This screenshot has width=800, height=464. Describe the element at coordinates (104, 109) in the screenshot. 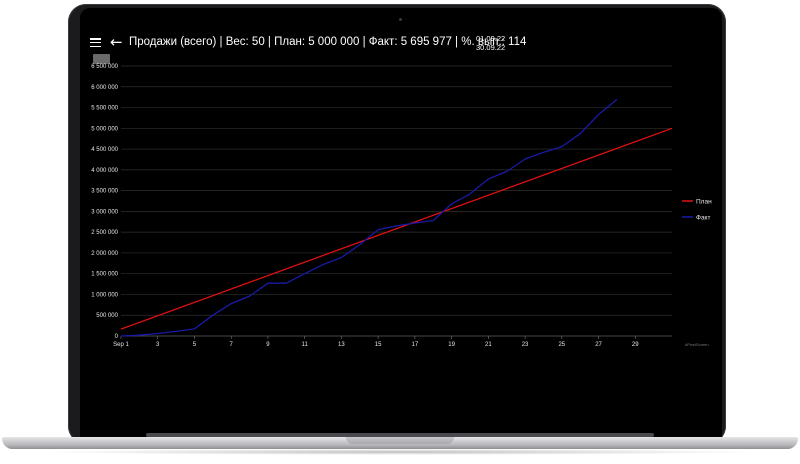

I see `y-tick-label: 5 500 000` at that location.